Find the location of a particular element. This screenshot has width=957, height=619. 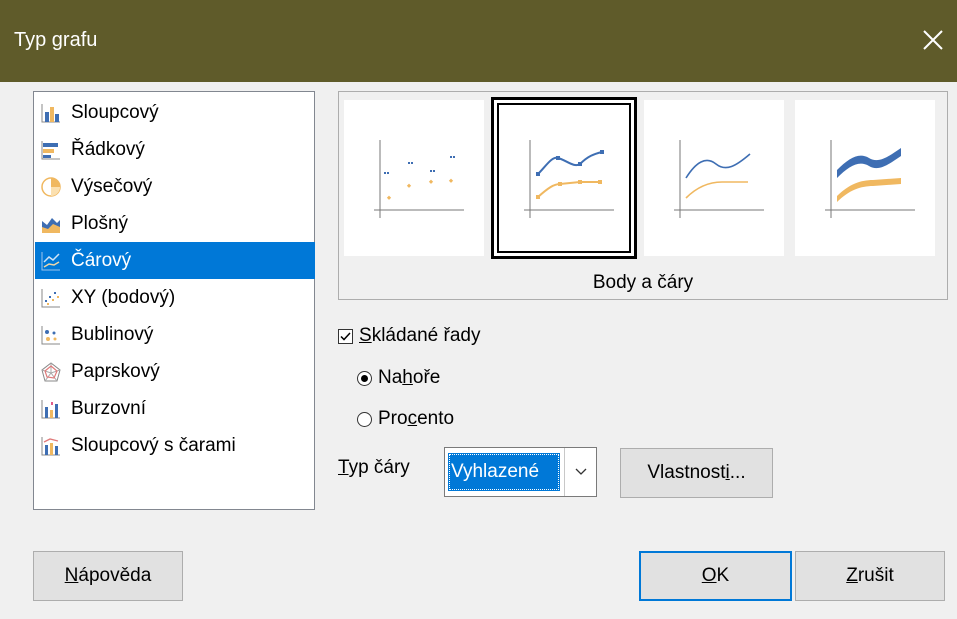

variant-label: Body a čáry is located at coordinates (643, 282).